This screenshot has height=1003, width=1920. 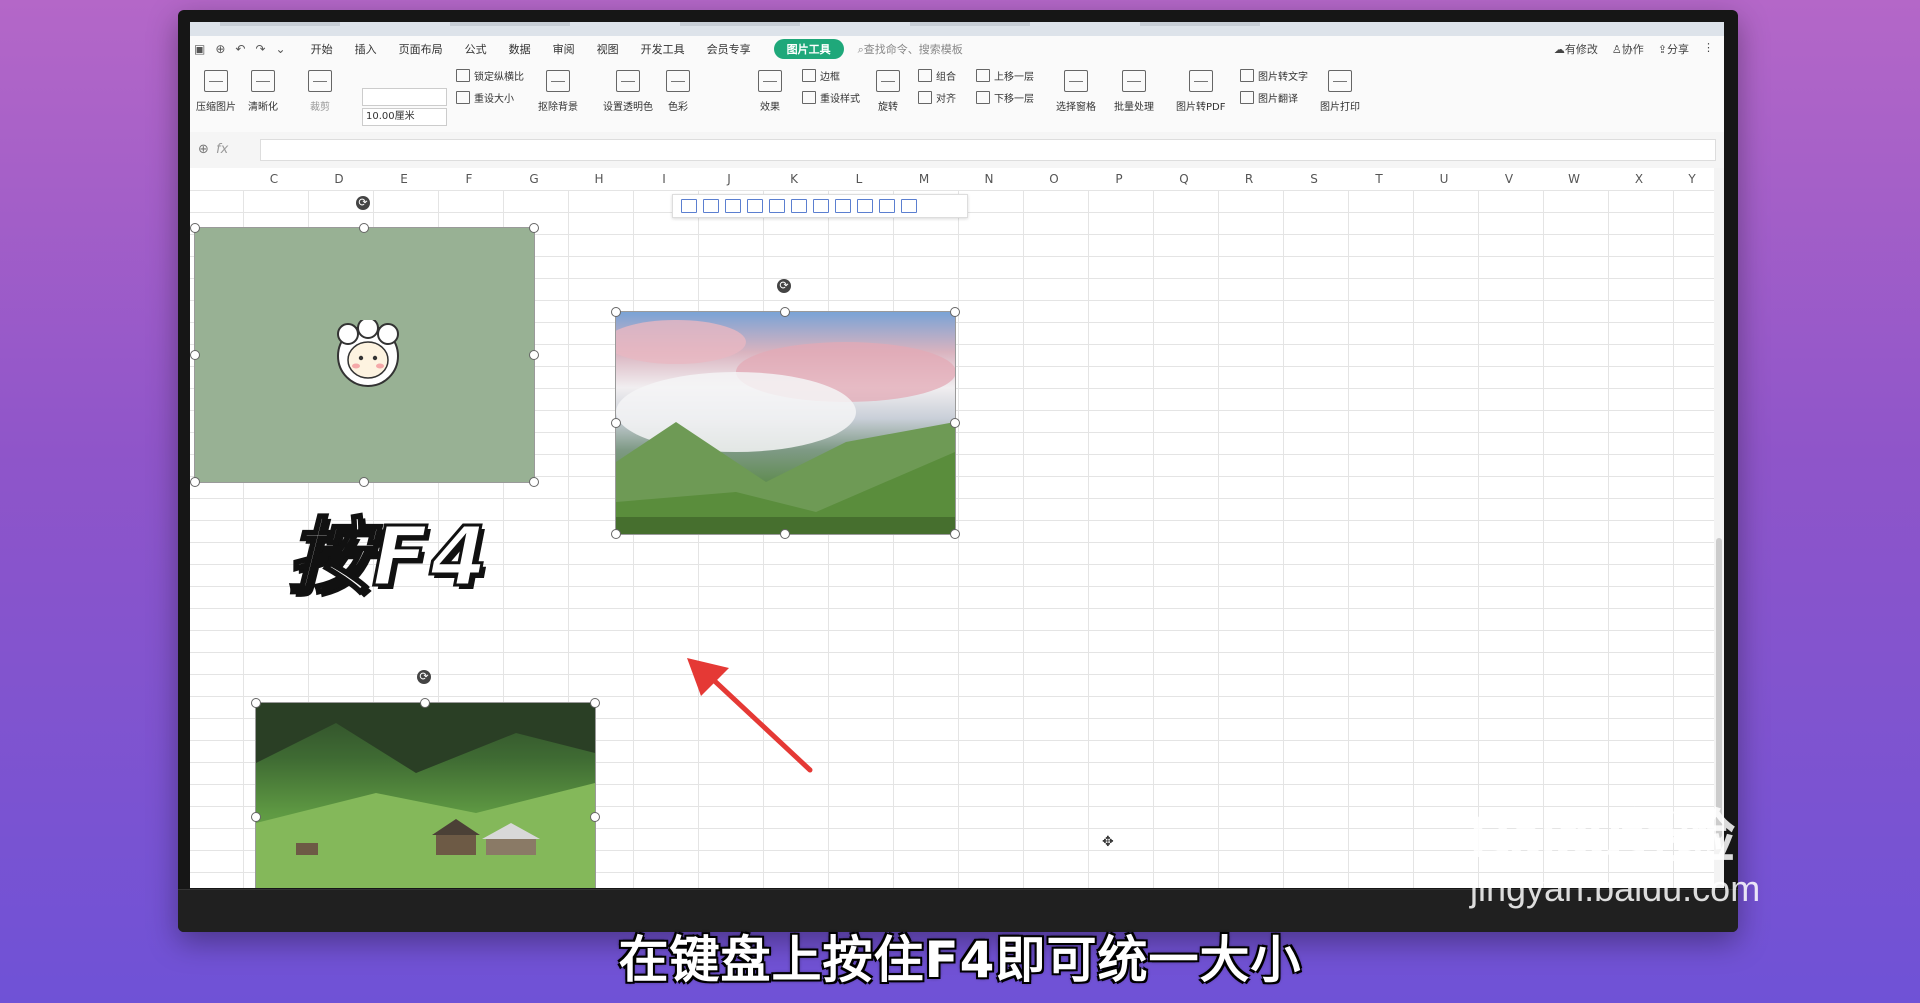 I want to click on vertical-scrollbar, so click(x=1719, y=528).